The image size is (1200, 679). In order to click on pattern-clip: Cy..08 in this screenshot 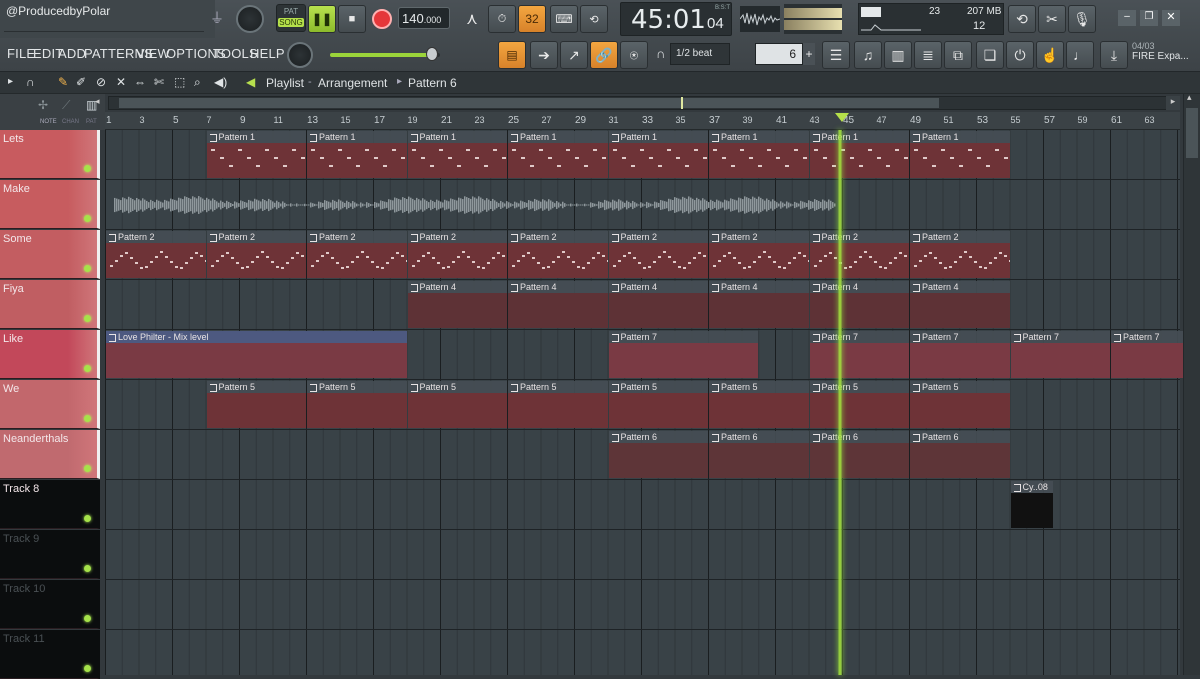, I will do `click(1032, 504)`.